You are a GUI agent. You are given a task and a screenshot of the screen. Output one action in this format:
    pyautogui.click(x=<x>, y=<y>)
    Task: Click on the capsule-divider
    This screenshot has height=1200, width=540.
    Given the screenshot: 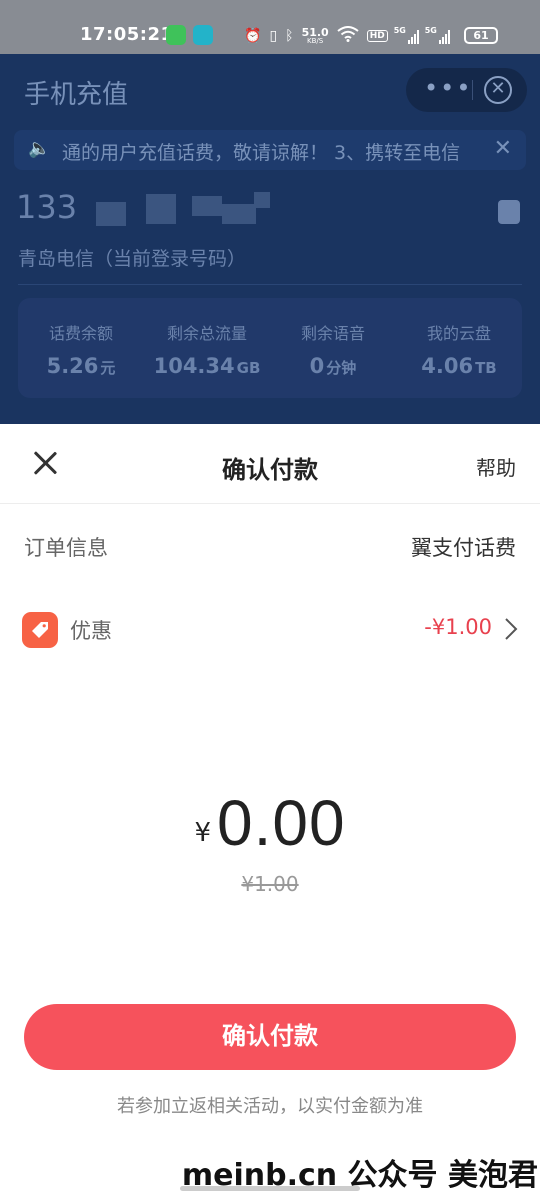 What is the action you would take?
    pyautogui.click(x=472, y=90)
    